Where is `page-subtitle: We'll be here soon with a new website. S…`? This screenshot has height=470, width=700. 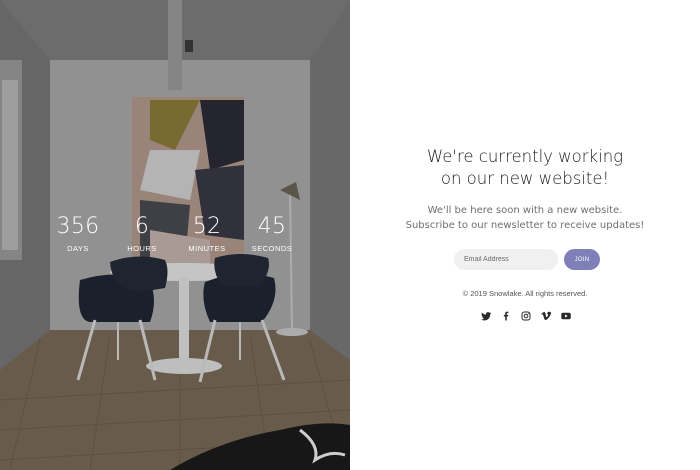
page-subtitle: We'll be here soon with a new website. S… is located at coordinates (525, 218).